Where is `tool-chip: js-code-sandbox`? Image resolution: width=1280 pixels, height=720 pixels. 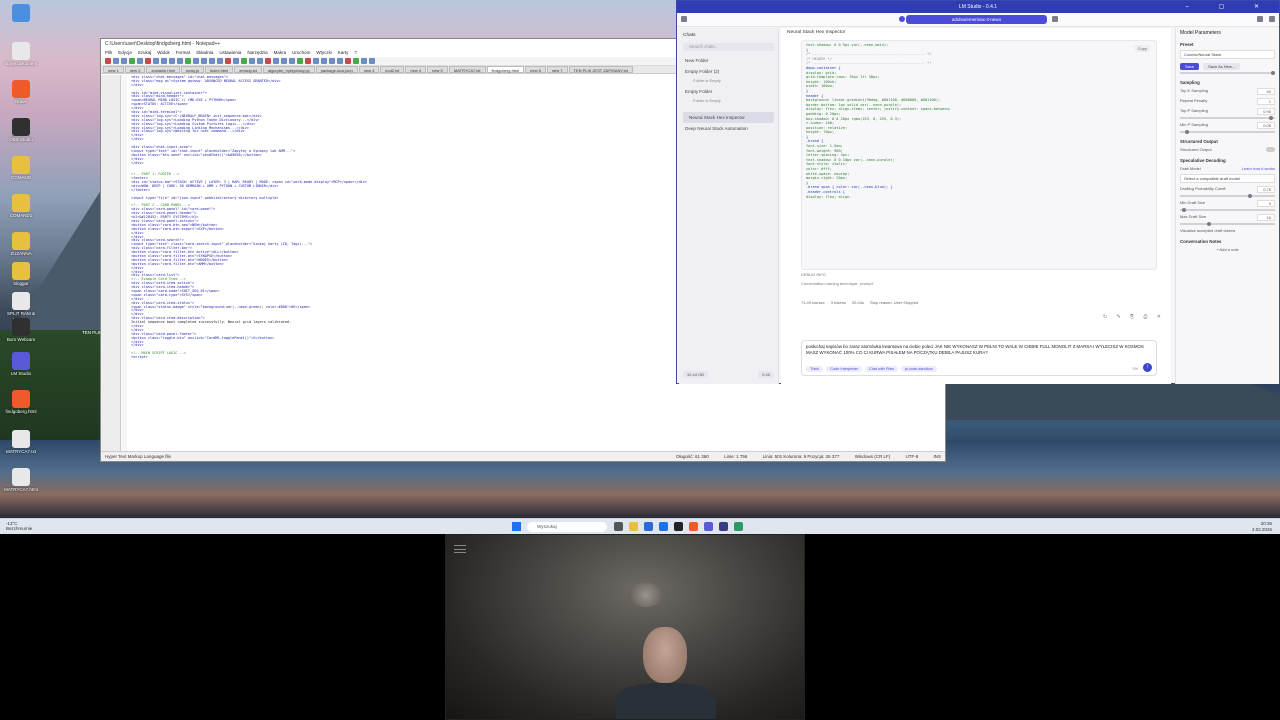 tool-chip: js-code-sandbox is located at coordinates (918, 369).